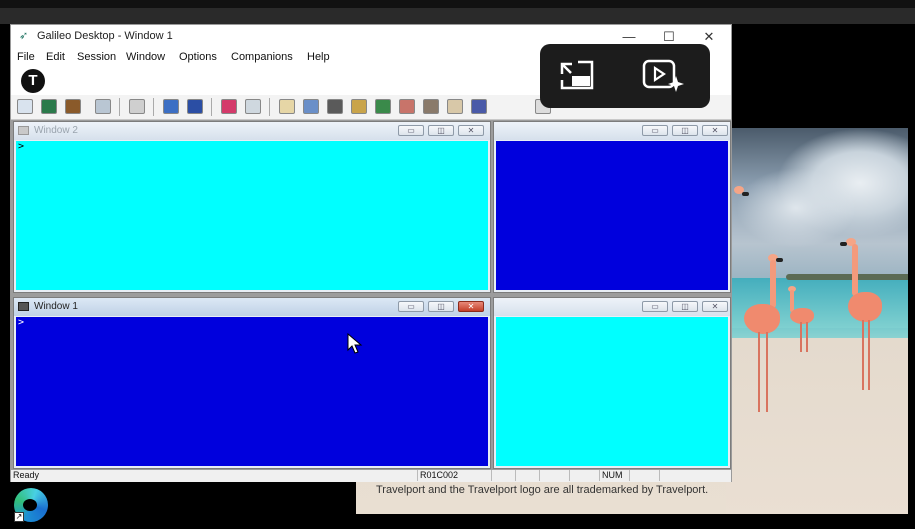 This screenshot has height=529, width=915. I want to click on menu-session: Session, so click(96, 57).